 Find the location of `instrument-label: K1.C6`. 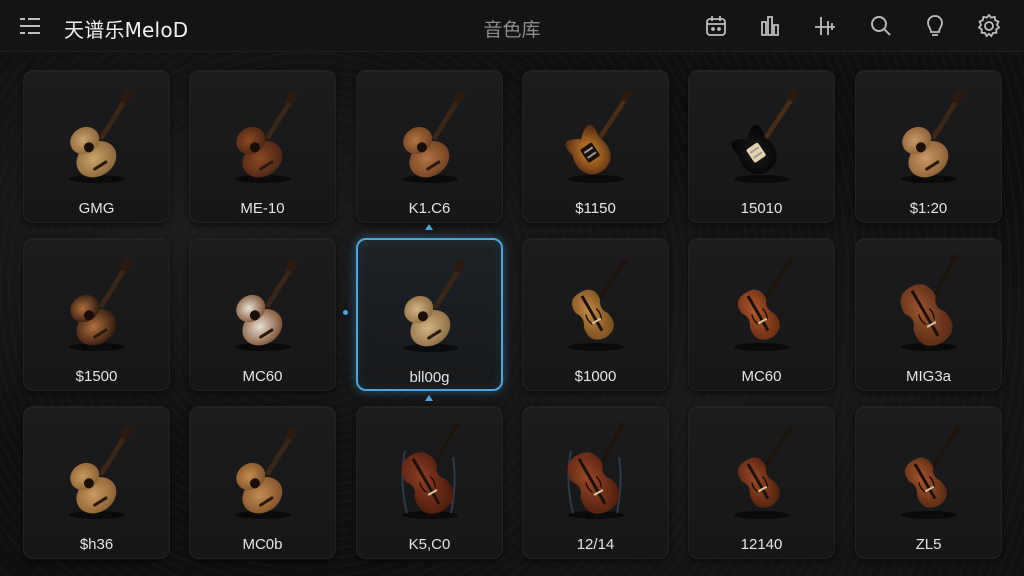

instrument-label: K1.C6 is located at coordinates (429, 208).